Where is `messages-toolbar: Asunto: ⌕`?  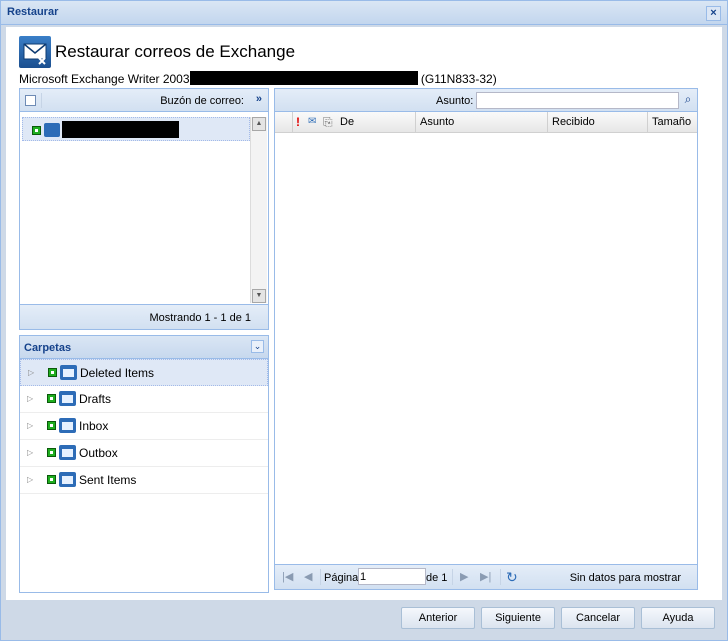 messages-toolbar: Asunto: ⌕ is located at coordinates (486, 100).